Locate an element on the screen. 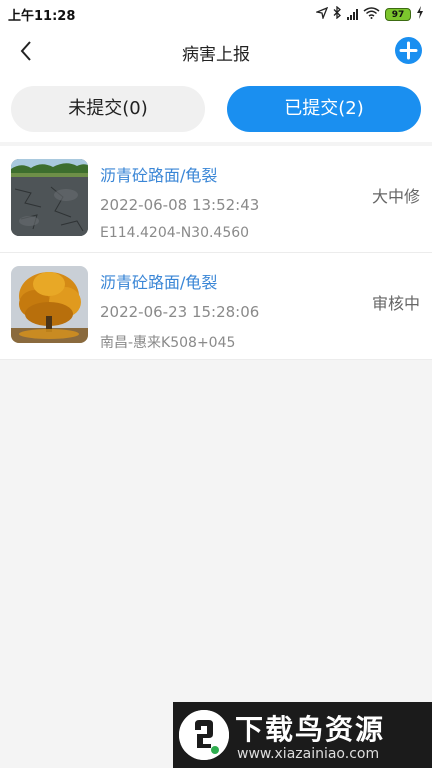 Image resolution: width=432 pixels, height=768 pixels. status-time: 上午11:28 is located at coordinates (42, 16).